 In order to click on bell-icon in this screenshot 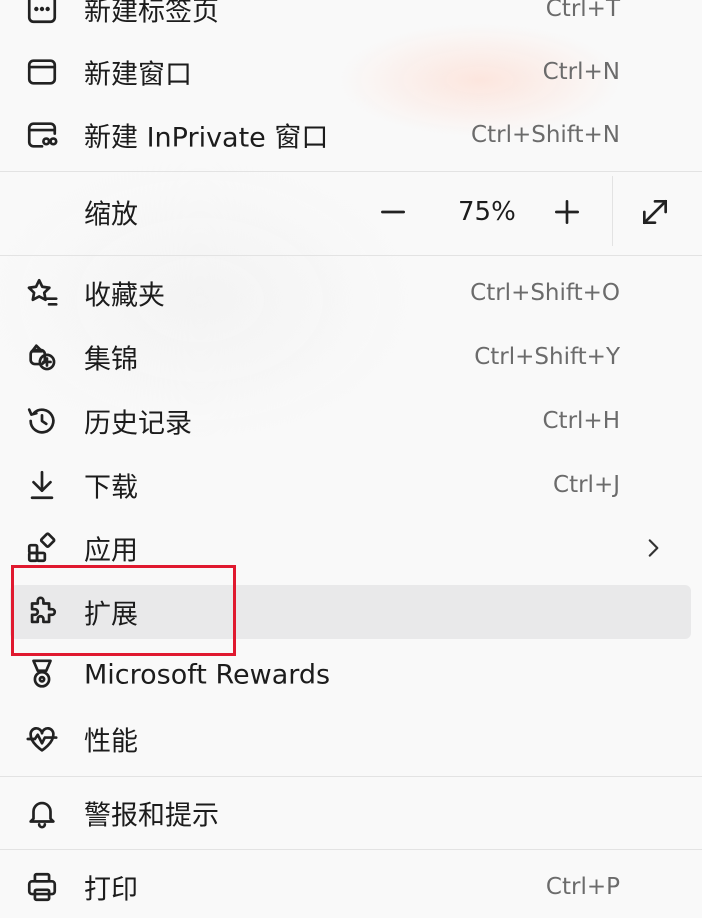, I will do `click(42, 813)`.